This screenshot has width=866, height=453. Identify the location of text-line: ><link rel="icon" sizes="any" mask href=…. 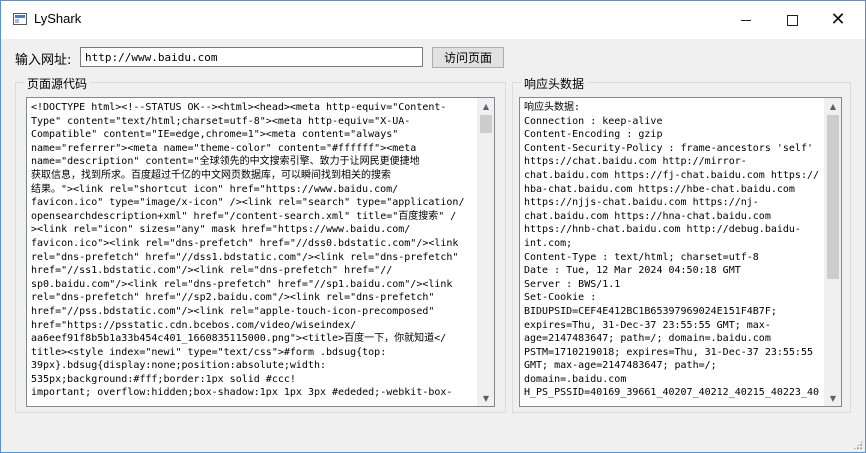
(221, 230).